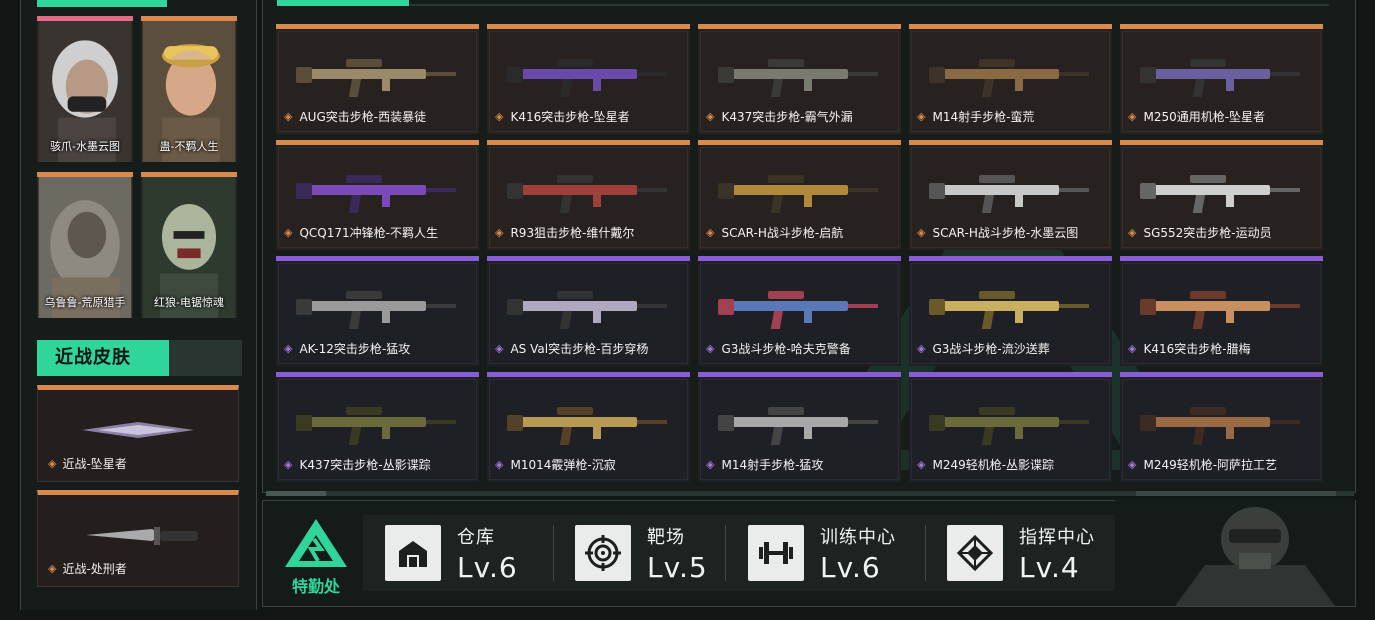  Describe the element at coordinates (451, 553) in the screenshot. I see `facility-warehouse: 仓库 Lv.6` at that location.